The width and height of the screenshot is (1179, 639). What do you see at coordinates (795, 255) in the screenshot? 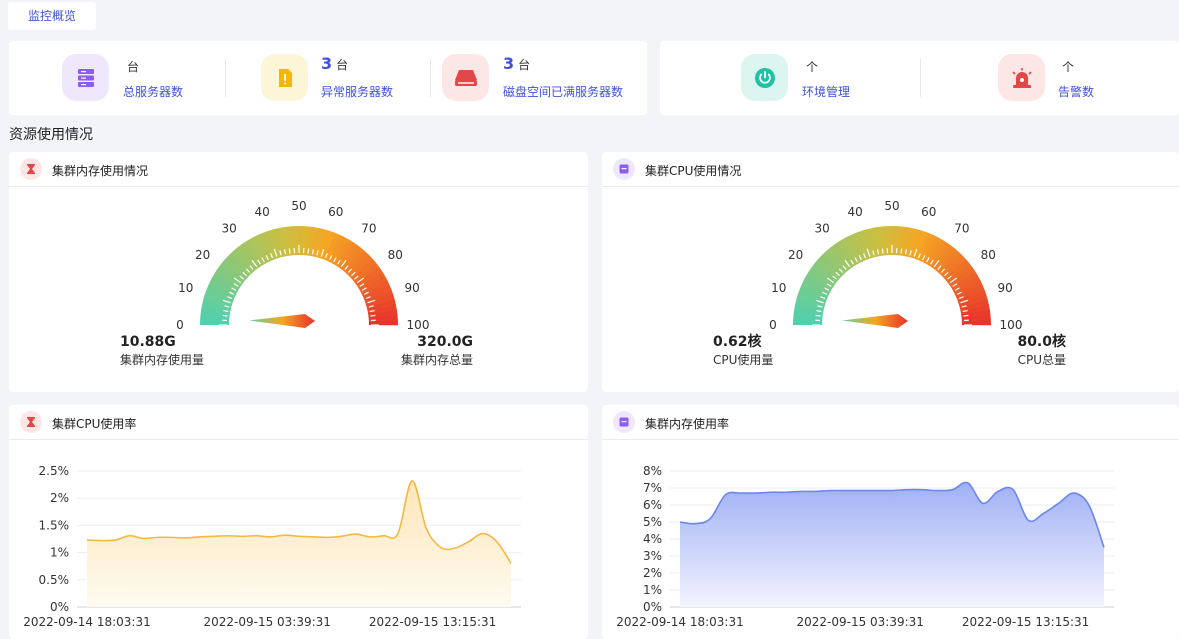
I see `gauge-tick-label: 20` at bounding box center [795, 255].